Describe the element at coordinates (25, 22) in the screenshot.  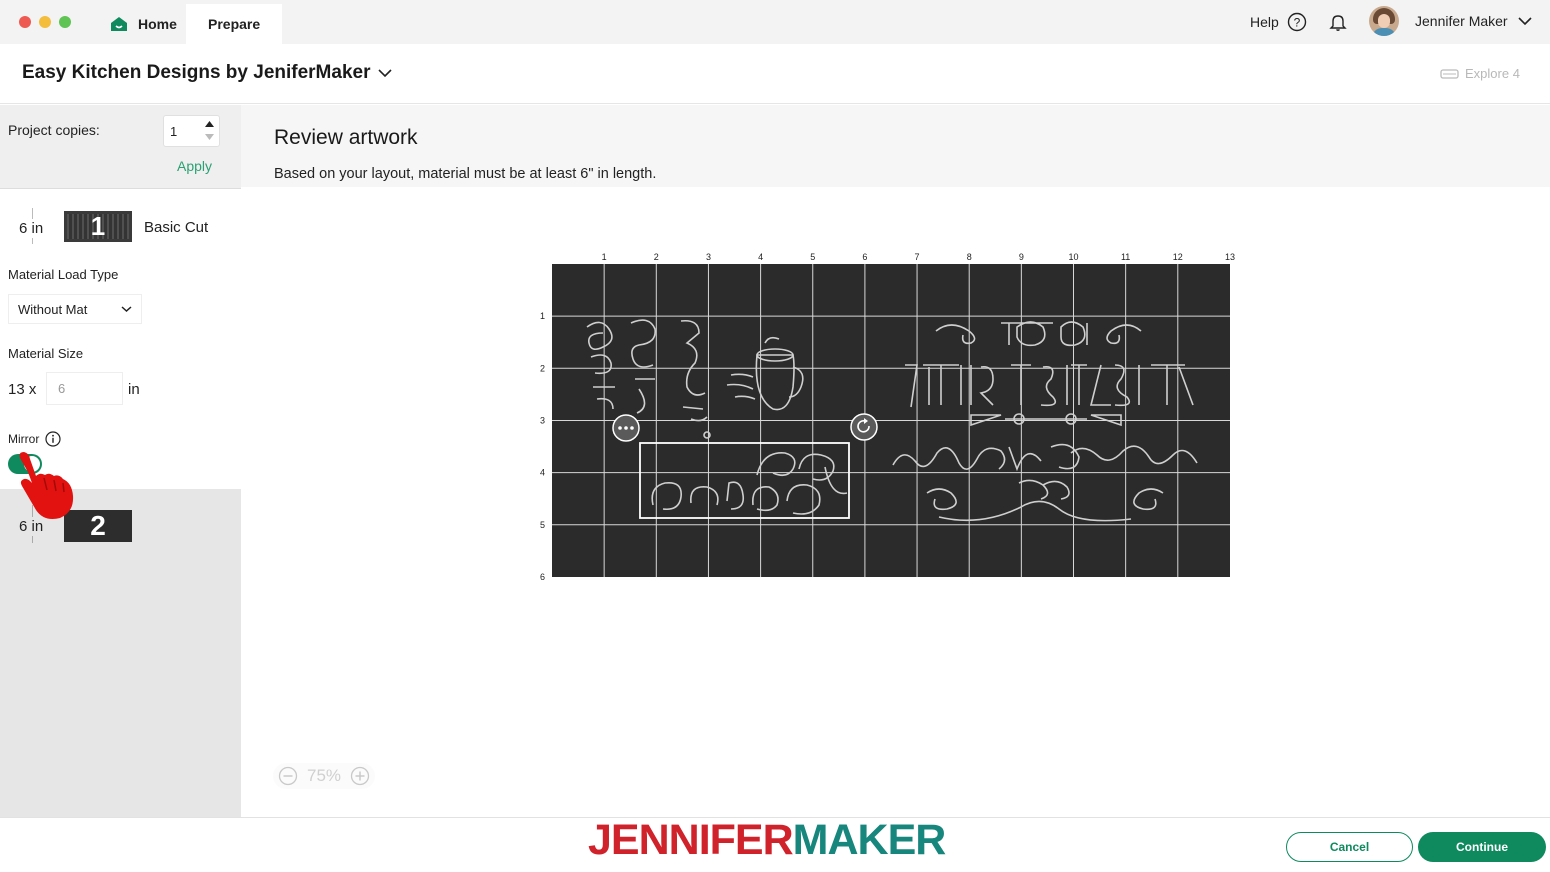
I see `close-window-button` at that location.